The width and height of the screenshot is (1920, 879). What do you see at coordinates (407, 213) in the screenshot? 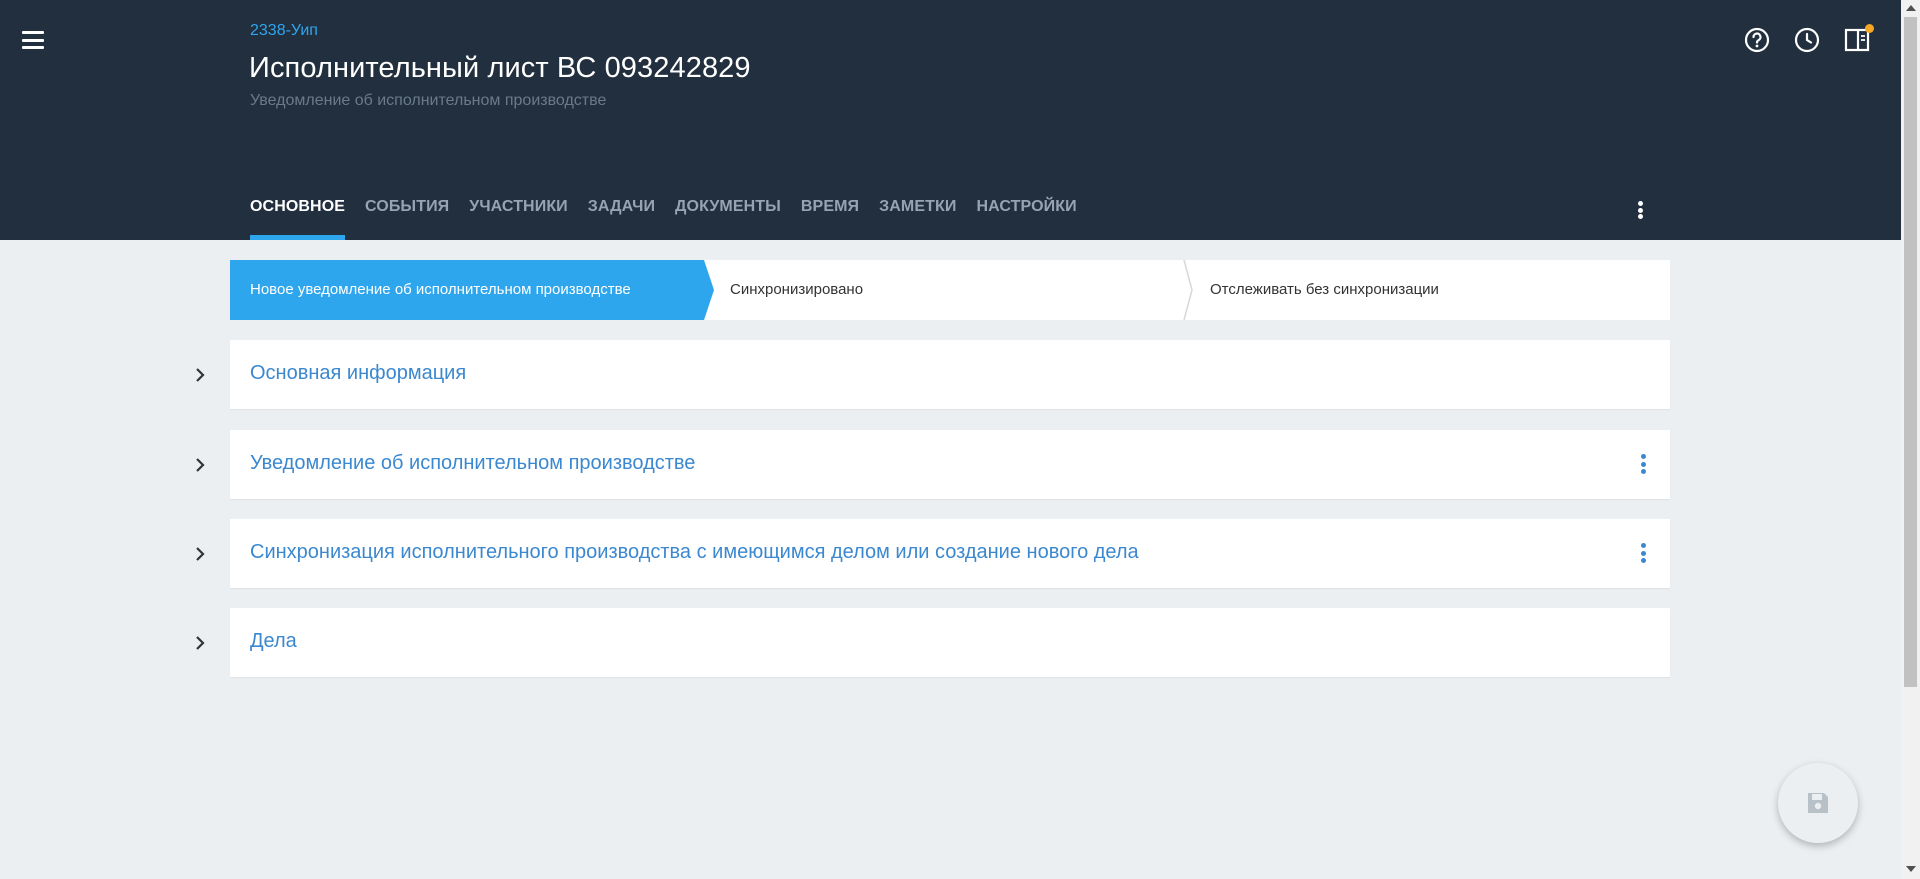
I see `tab-events: СОБЫТИЯ` at bounding box center [407, 213].